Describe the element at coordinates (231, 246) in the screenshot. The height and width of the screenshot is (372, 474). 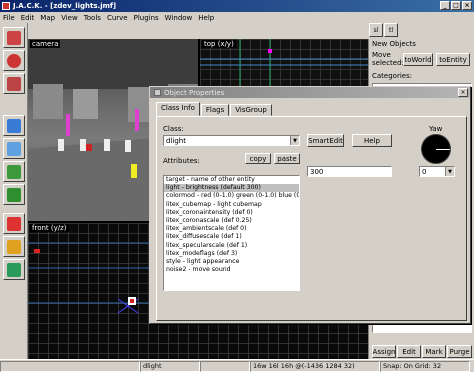
I see `list-item: litex_specularscale (def 1)` at that location.